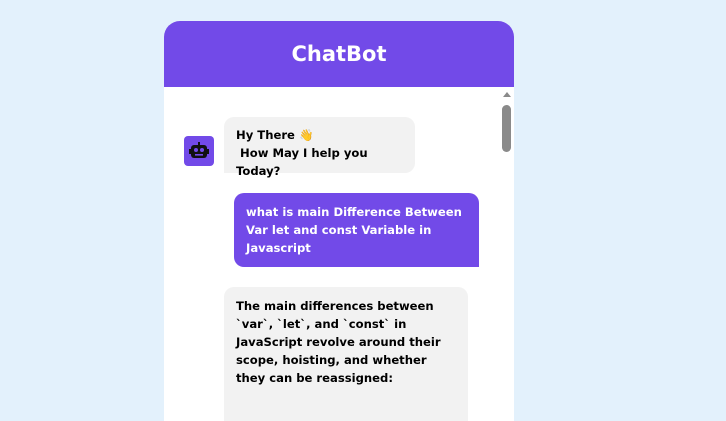  What do you see at coordinates (507, 94) in the screenshot?
I see `scroll-up-arrow-icon` at bounding box center [507, 94].